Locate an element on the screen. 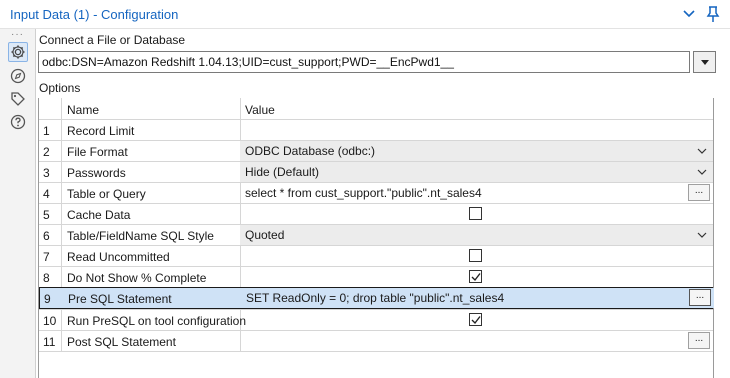 This screenshot has width=730, height=378. option-row: 5 Cache Data is located at coordinates (376, 213).